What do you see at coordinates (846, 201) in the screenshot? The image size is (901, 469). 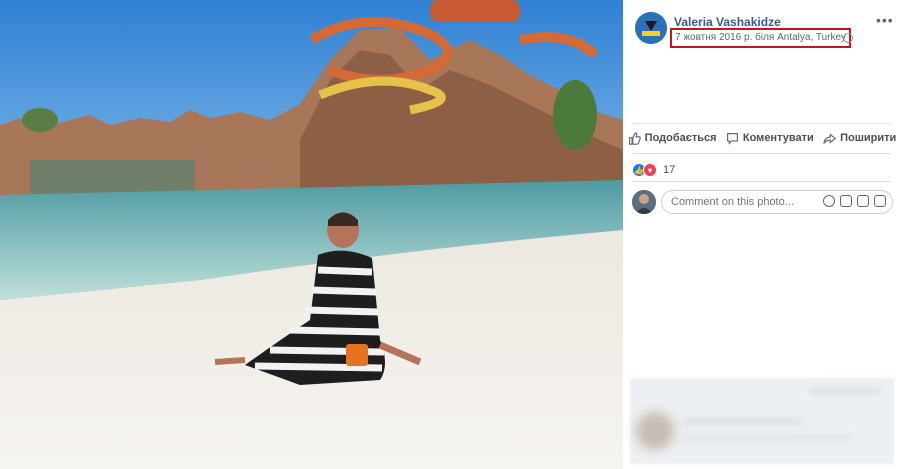 I see `camera-icon` at bounding box center [846, 201].